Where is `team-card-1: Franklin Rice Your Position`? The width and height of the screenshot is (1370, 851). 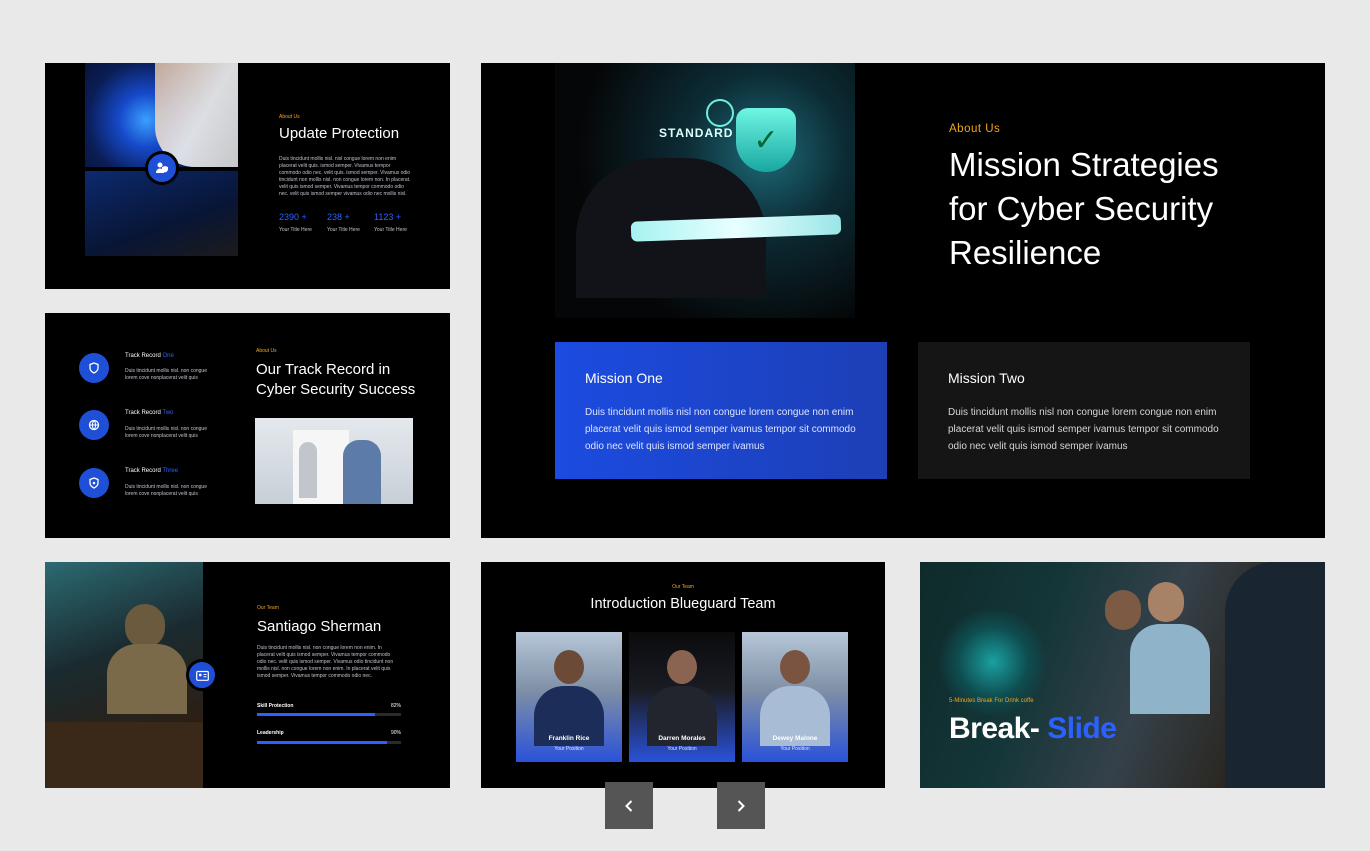 team-card-1: Franklin Rice Your Position is located at coordinates (569, 697).